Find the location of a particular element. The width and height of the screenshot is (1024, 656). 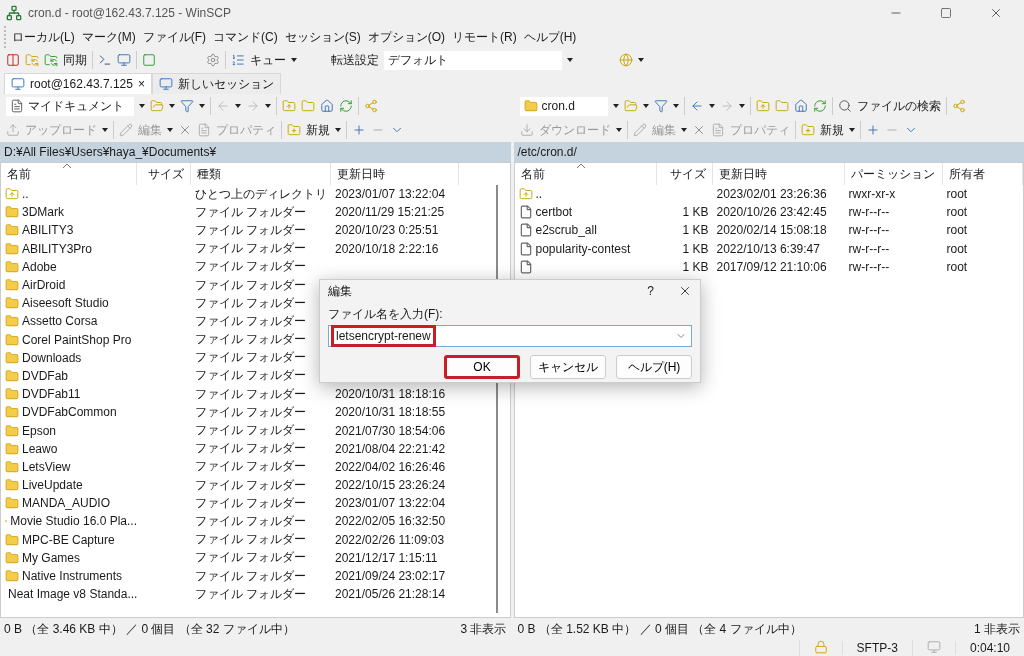

globe-icon is located at coordinates (626, 60).